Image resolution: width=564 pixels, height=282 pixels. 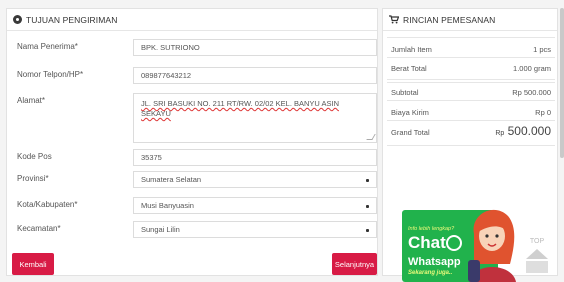 I want to click on district-select: Sungai Lilin, so click(x=255, y=229).